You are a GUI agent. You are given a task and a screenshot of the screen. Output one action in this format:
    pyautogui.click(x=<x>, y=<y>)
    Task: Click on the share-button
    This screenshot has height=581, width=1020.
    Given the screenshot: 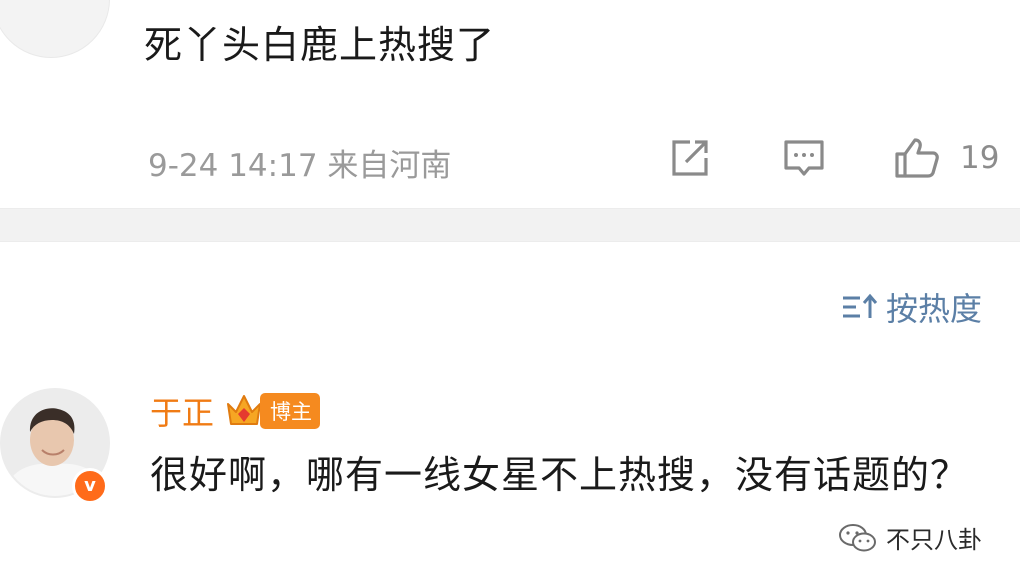 What is the action you would take?
    pyautogui.click(x=690, y=158)
    